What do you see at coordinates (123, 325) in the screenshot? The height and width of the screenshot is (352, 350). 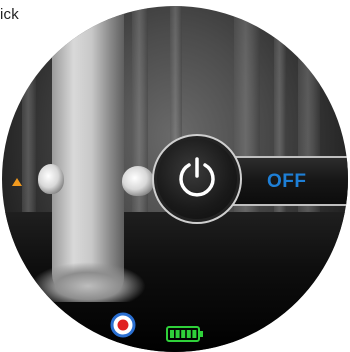 I see `record-icon` at bounding box center [123, 325].